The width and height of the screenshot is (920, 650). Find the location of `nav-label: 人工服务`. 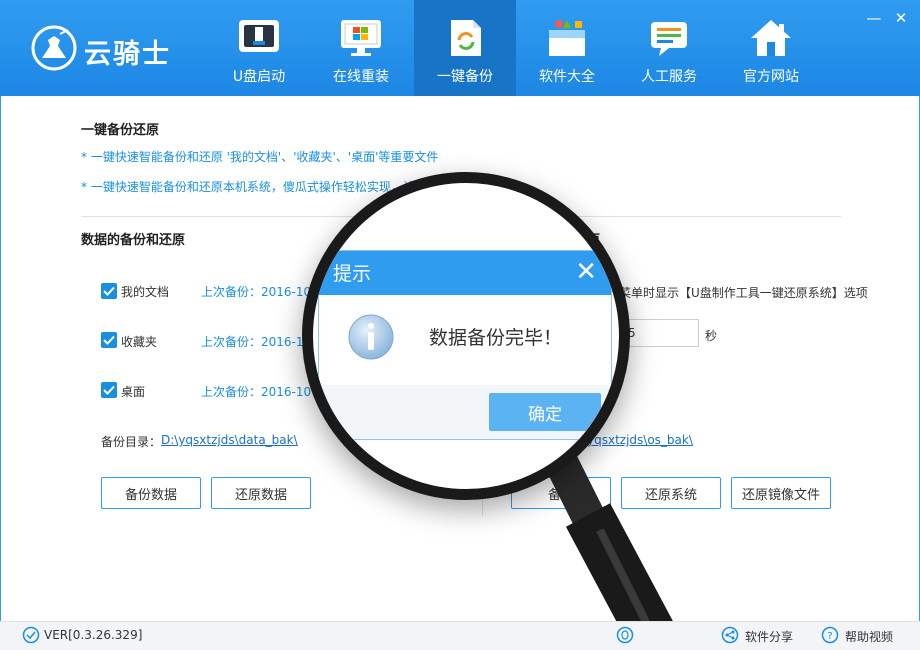

nav-label: 人工服务 is located at coordinates (669, 77).